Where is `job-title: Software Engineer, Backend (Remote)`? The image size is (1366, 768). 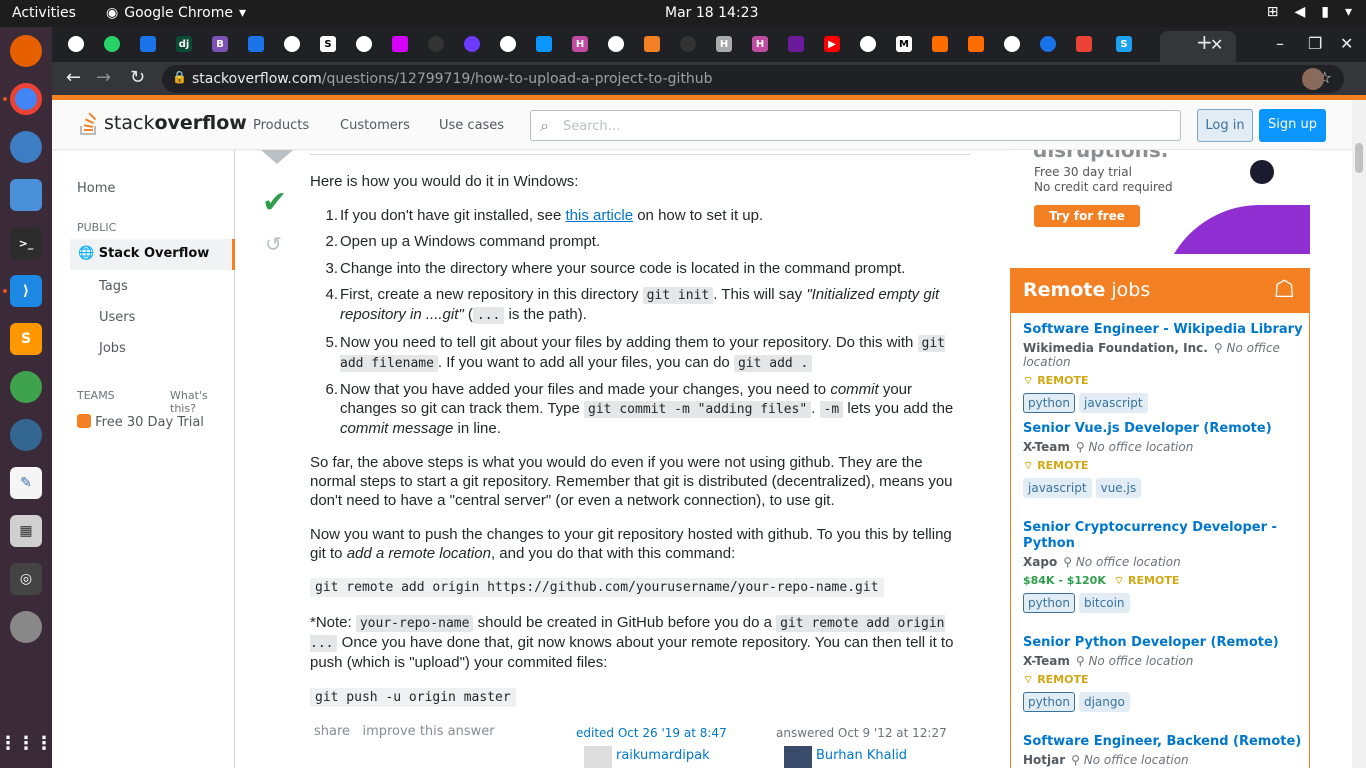
job-title: Software Engineer, Backend (Remote) is located at coordinates (1163, 742).